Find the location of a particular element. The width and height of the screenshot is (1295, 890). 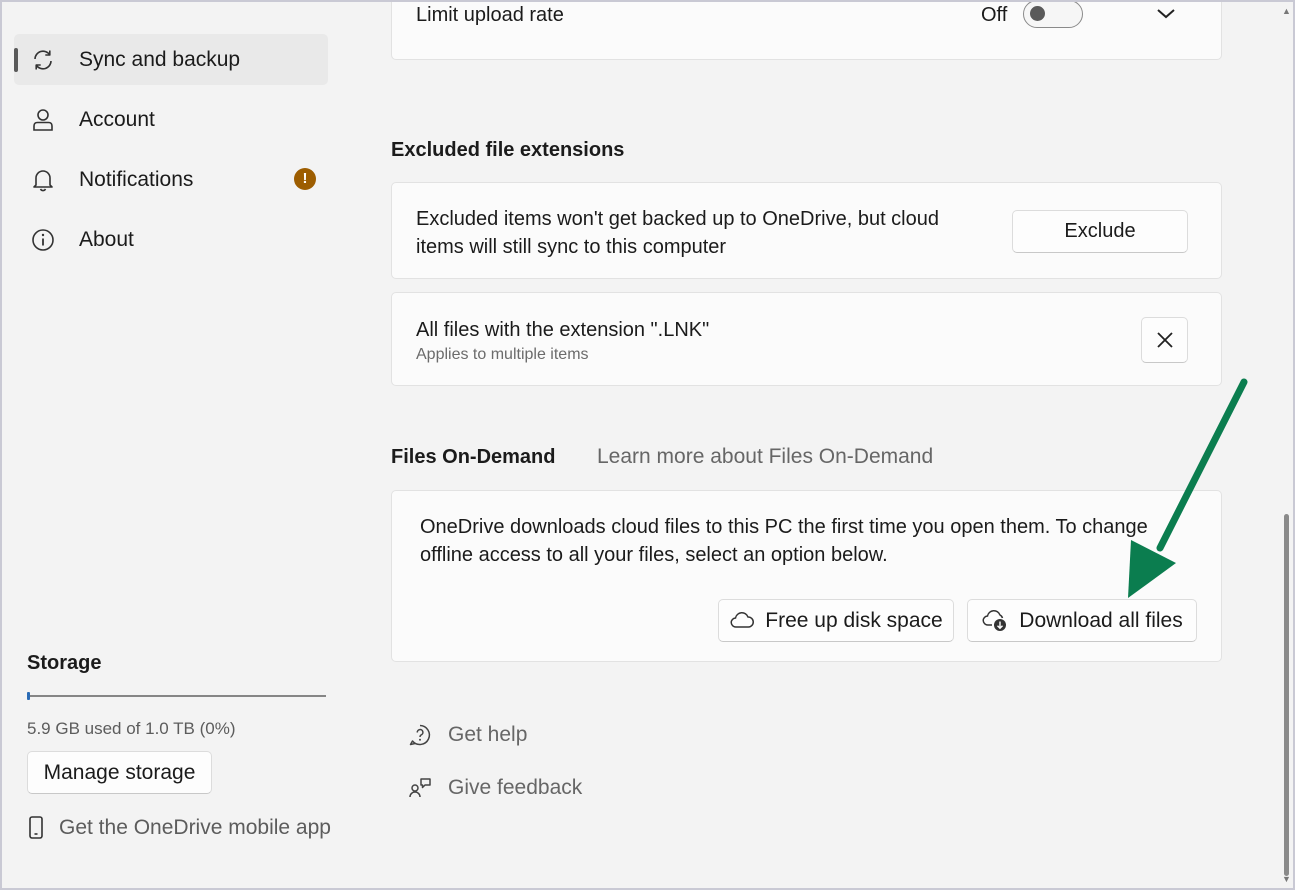

storage-usage-text: 5.9 GB used of 1.0 TB (0%) is located at coordinates (131, 728).